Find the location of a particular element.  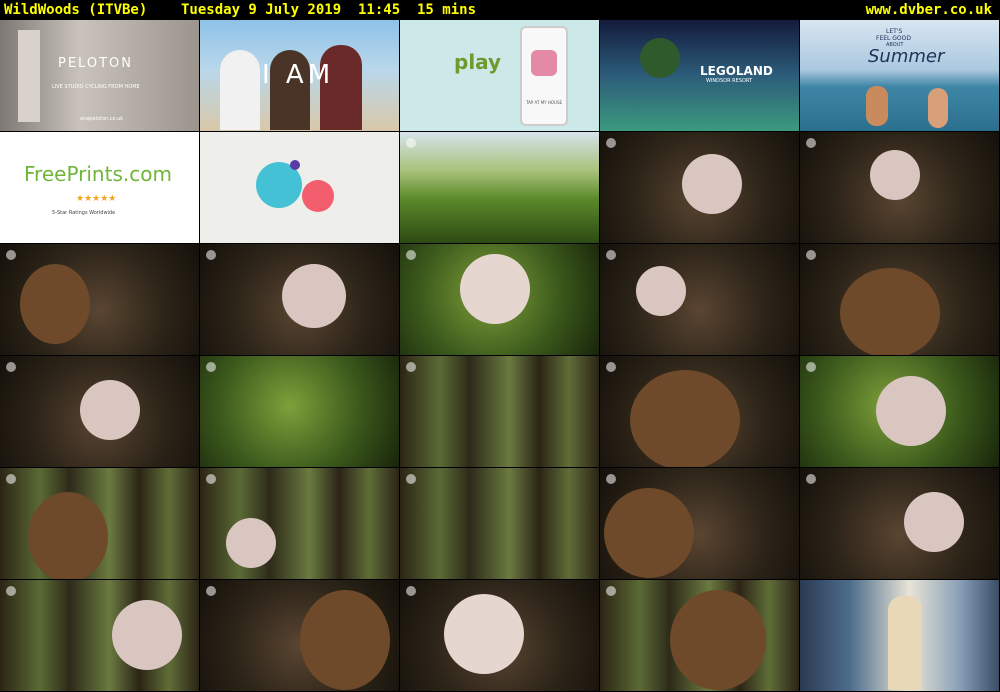

site-link: www.dvber.co.uk is located at coordinates (929, 10).